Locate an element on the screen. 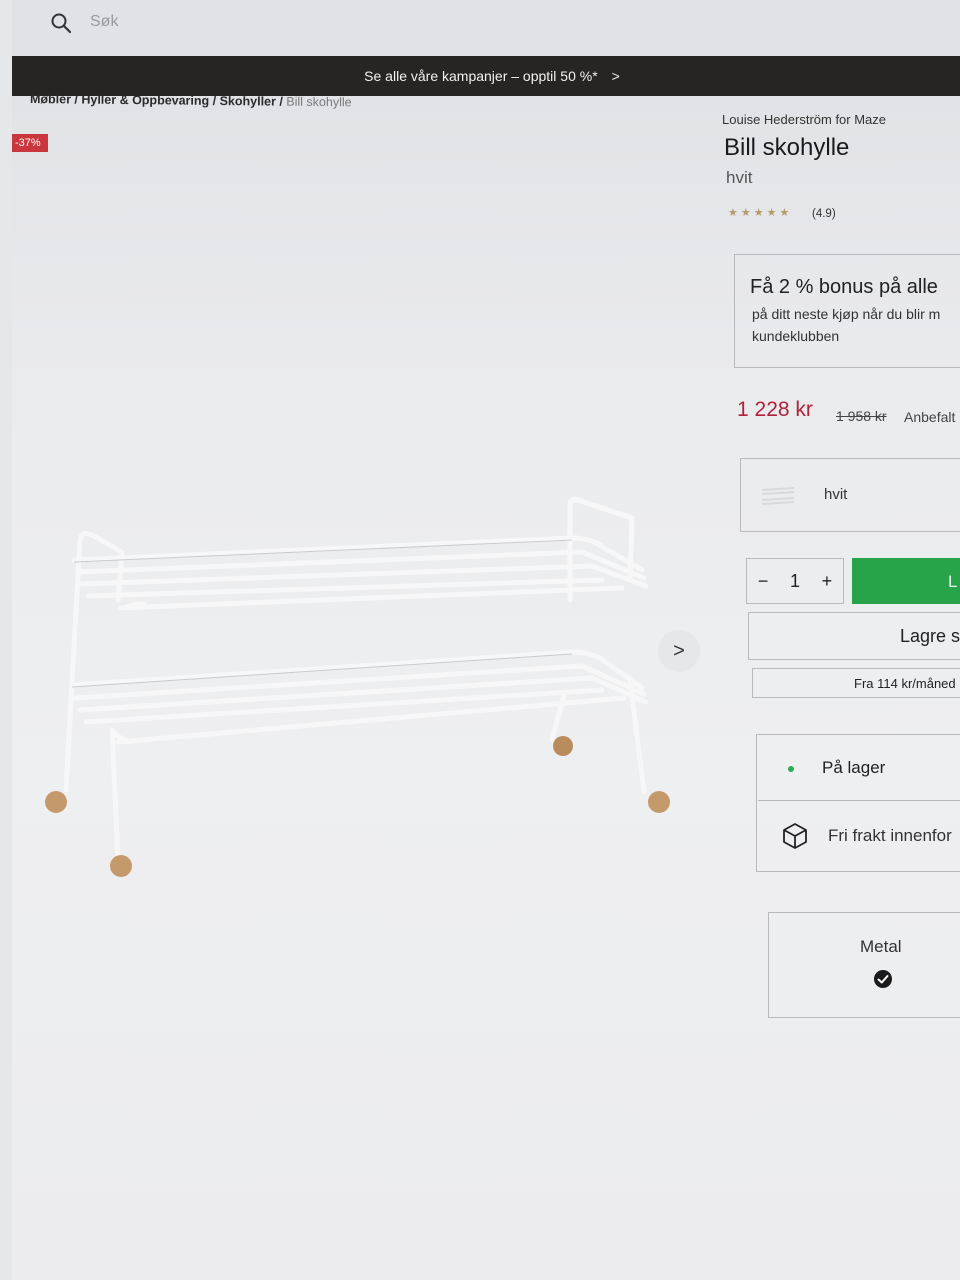  search-input: Søk is located at coordinates (104, 22).